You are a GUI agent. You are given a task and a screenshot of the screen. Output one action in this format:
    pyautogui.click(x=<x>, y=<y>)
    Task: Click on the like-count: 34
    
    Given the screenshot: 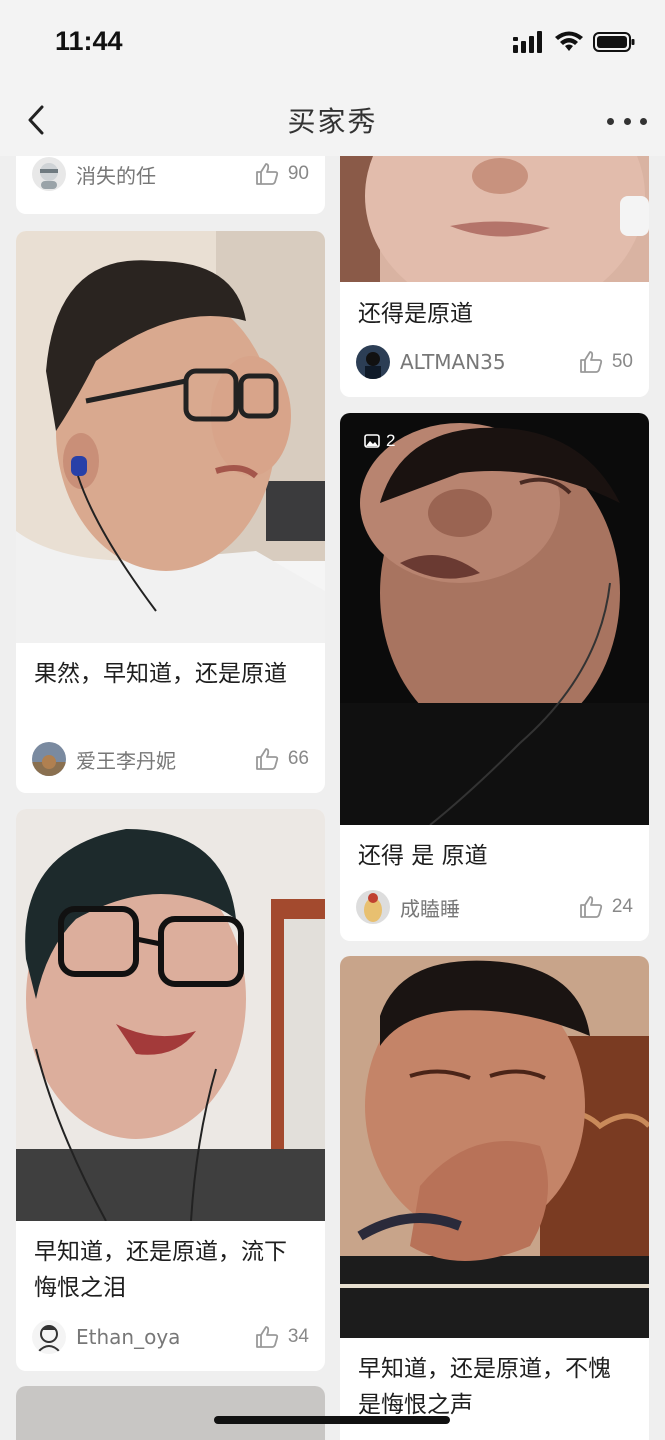 What is the action you would take?
    pyautogui.click(x=298, y=1336)
    